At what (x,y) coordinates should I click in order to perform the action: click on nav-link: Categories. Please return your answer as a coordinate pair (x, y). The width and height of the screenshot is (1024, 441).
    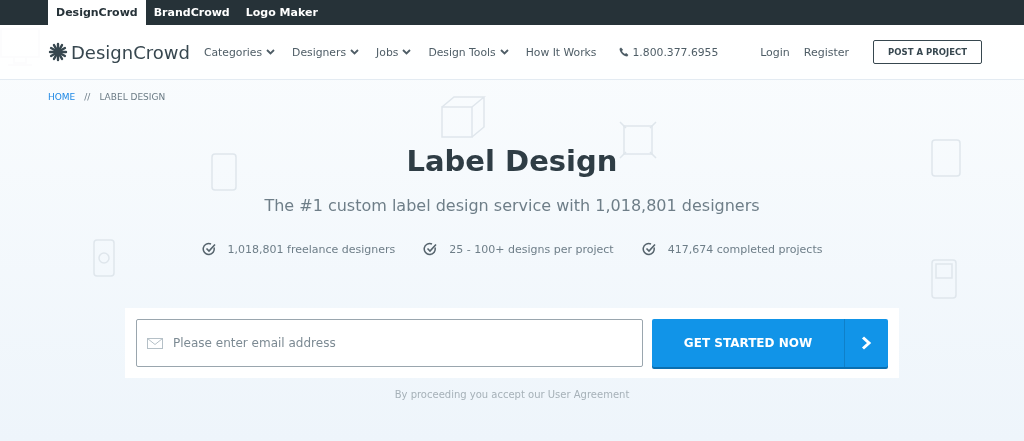
    Looking at the image, I should click on (239, 52).